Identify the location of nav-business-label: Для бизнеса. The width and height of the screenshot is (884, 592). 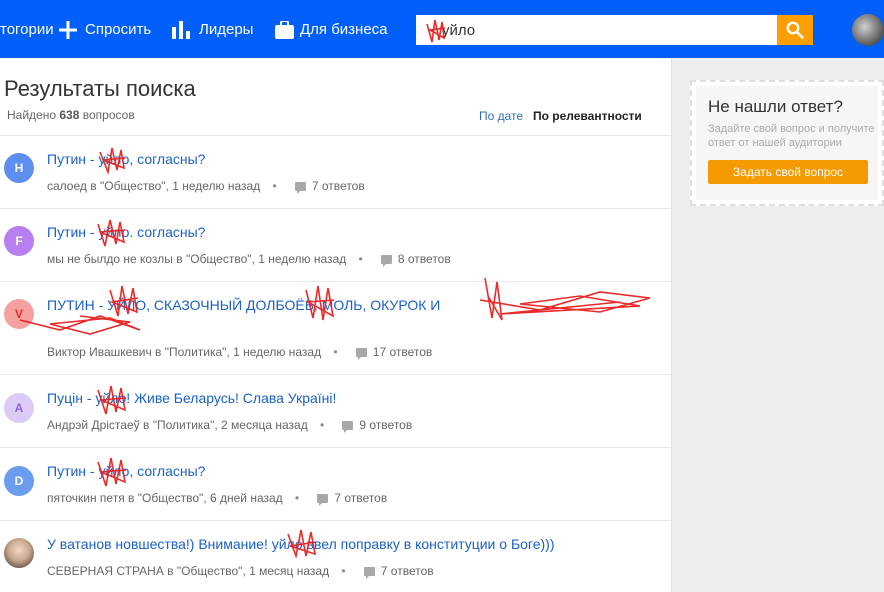
(344, 29).